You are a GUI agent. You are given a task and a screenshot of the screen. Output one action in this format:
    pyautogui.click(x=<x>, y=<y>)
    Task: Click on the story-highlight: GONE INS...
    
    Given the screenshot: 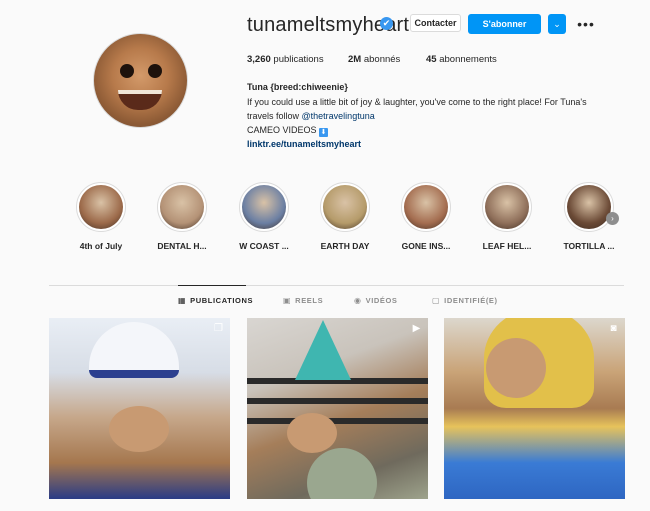 What is the action you would take?
    pyautogui.click(x=426, y=216)
    